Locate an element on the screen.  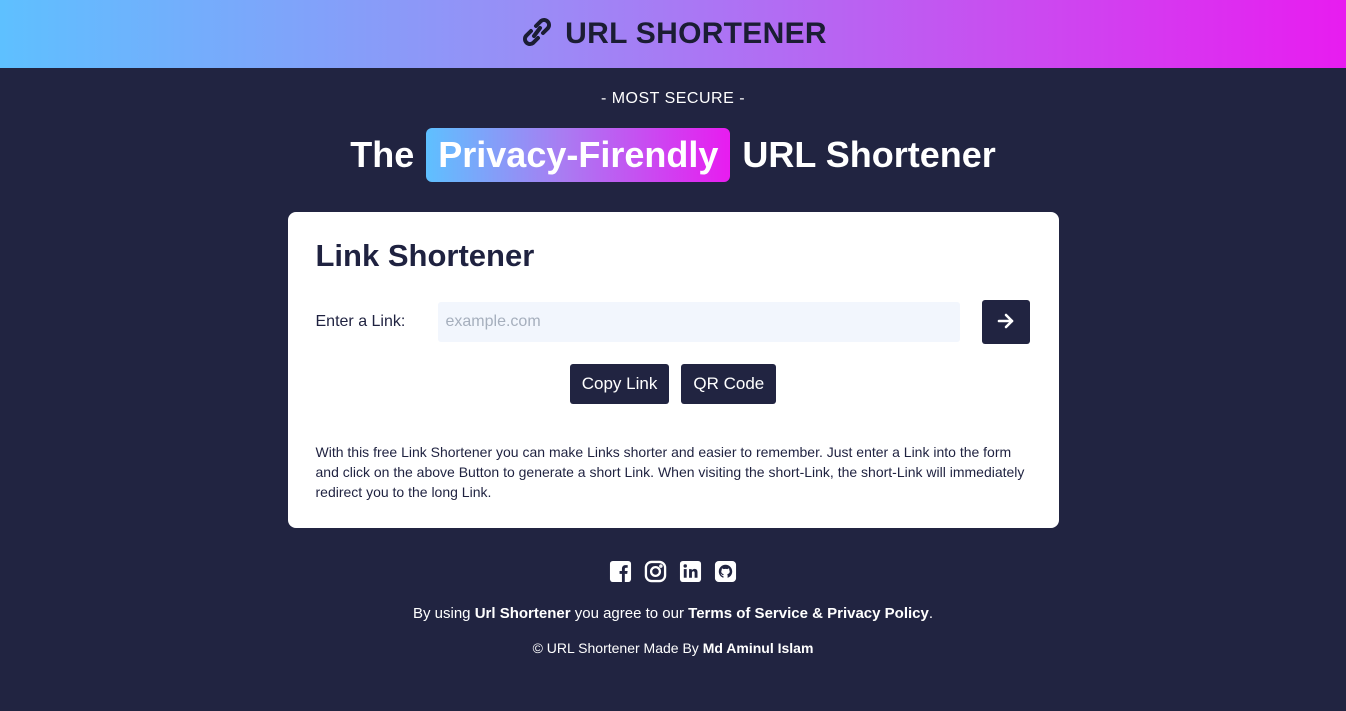
arrow-right-icon is located at coordinates (1006, 322).